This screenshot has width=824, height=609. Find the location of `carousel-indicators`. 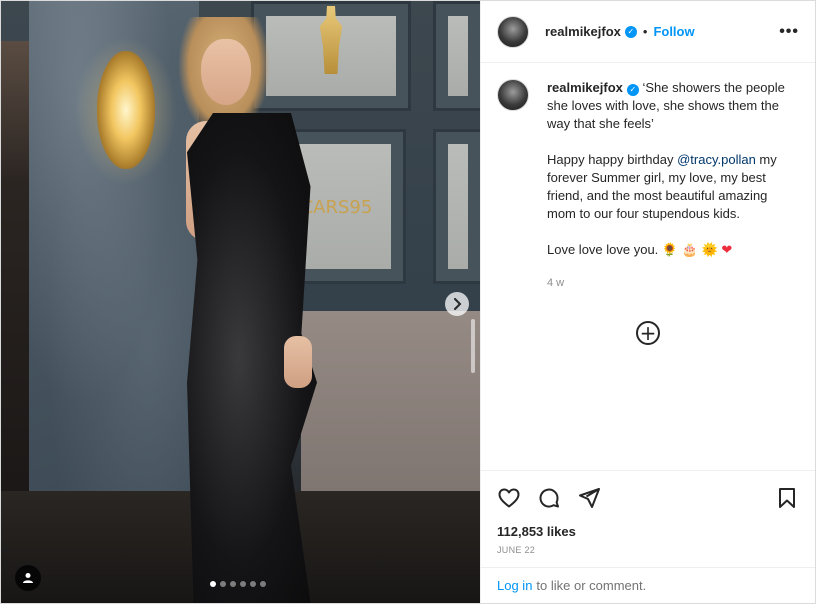

carousel-indicators is located at coordinates (238, 584).